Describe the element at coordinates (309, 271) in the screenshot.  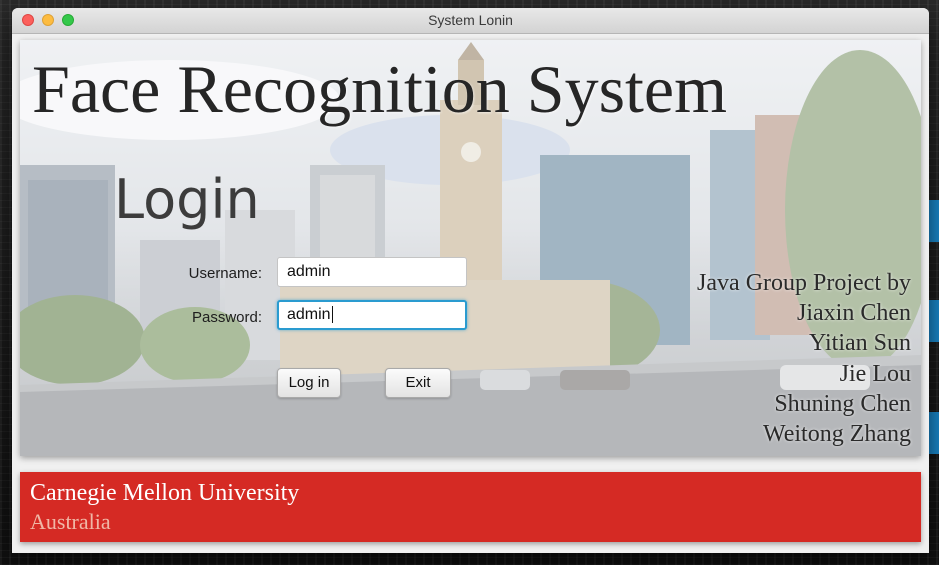
I see `username-value: admin` at that location.